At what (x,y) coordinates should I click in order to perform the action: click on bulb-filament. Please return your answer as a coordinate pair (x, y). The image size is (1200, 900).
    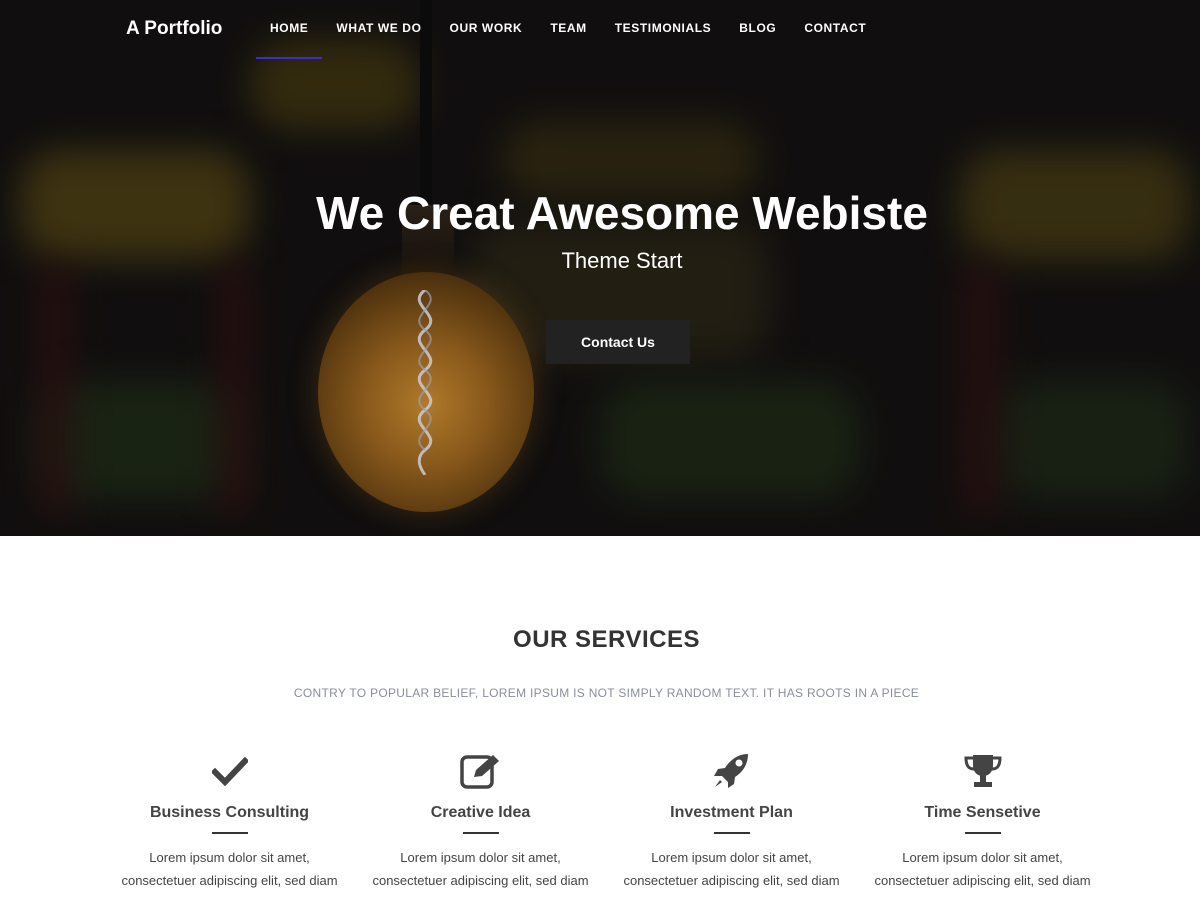
    Looking at the image, I should click on (425, 382).